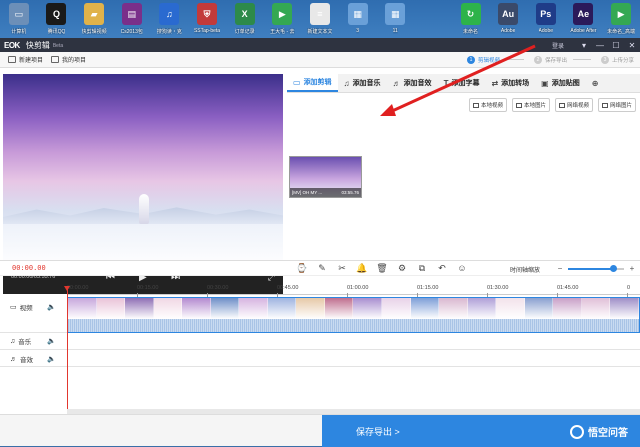 The width and height of the screenshot is (640, 447). I want to click on step-export: 2 保存导出, so click(550, 59).